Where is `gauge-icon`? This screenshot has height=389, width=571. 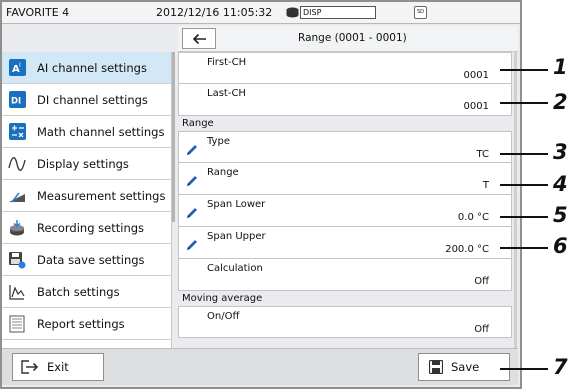 gauge-icon is located at coordinates (17, 196).